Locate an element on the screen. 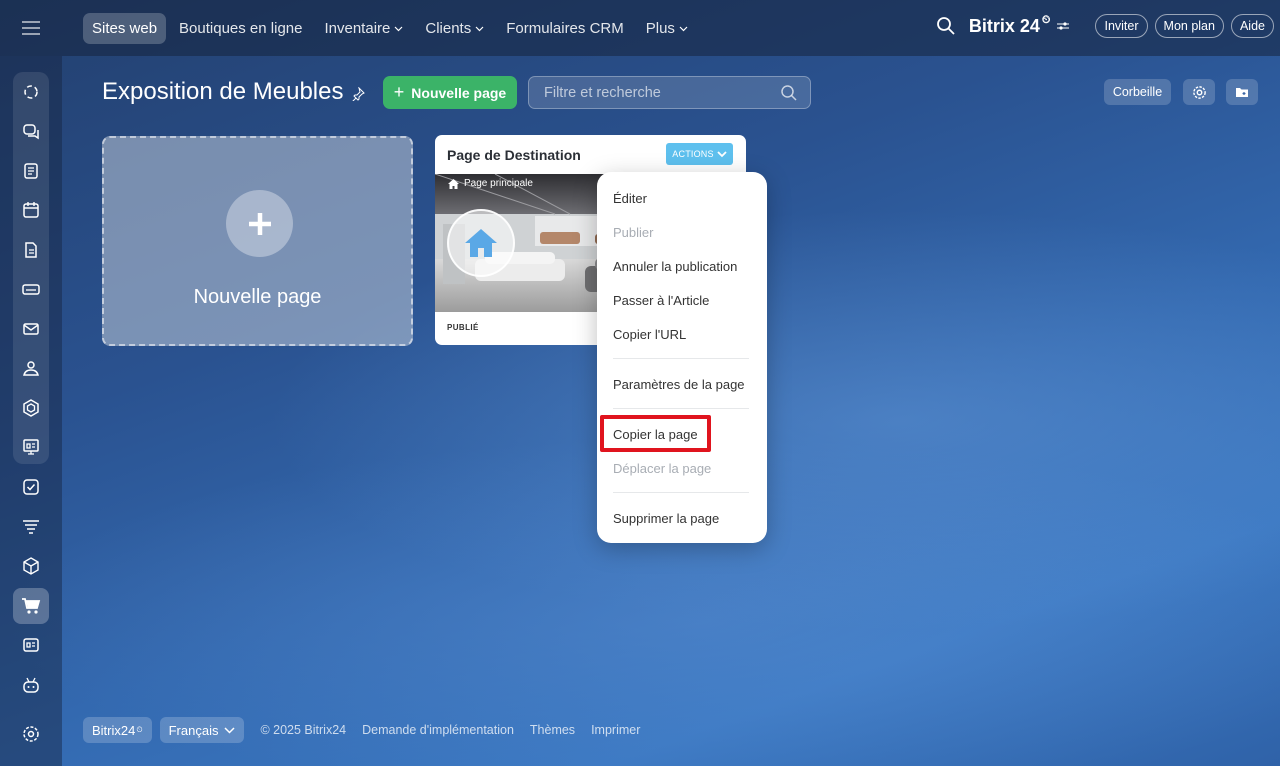 Image resolution: width=1280 pixels, height=766 pixels. my-plan-button: Mon plan is located at coordinates (1189, 26).